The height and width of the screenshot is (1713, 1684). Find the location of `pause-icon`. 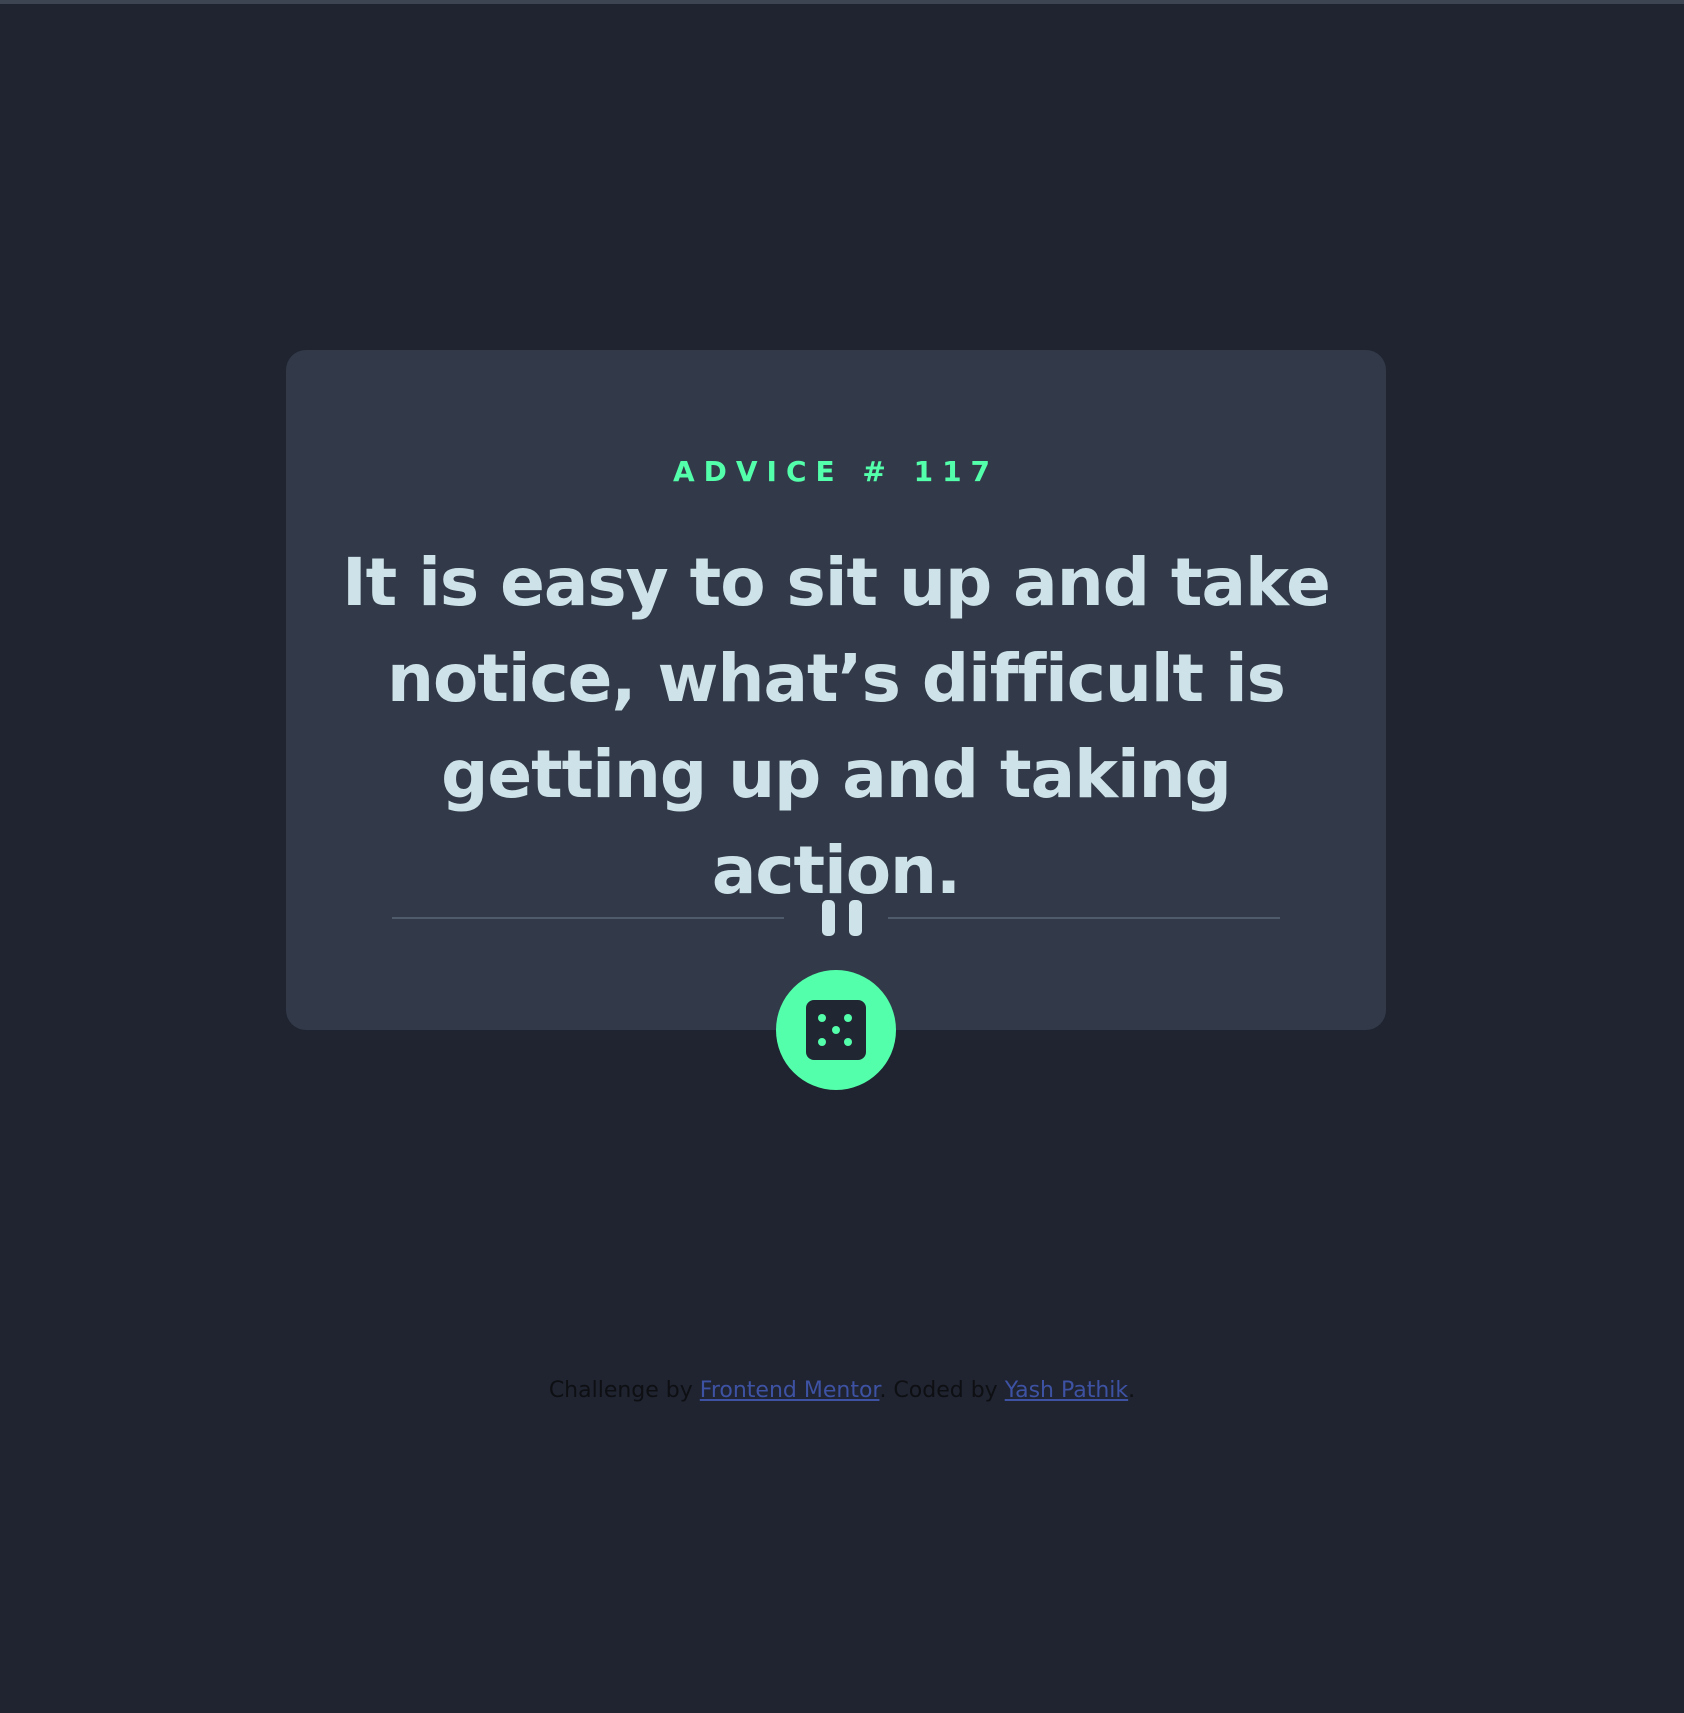

pause-icon is located at coordinates (844, 918).